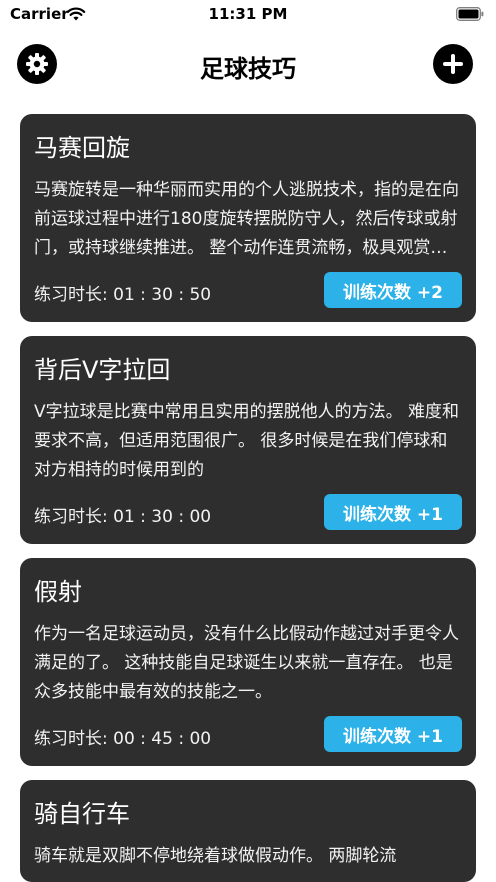 The height and width of the screenshot is (882, 496). What do you see at coordinates (123, 517) in the screenshot?
I see `practice-duration: 练习时长: 01 : 30 : 00` at bounding box center [123, 517].